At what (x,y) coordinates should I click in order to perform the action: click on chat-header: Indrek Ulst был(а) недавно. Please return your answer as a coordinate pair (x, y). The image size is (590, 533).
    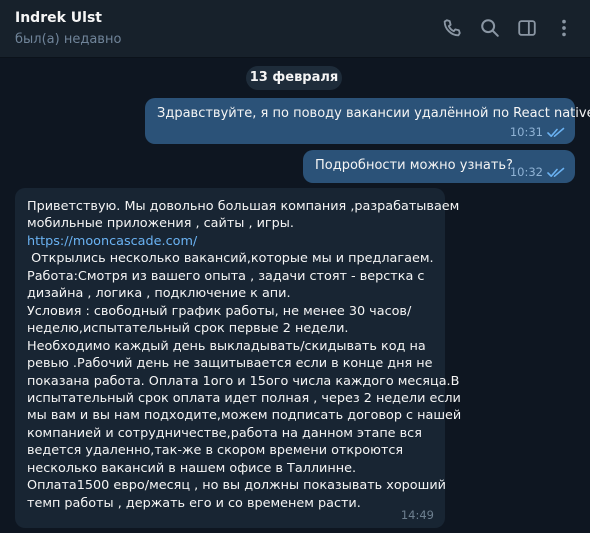
    Looking at the image, I should click on (295, 29).